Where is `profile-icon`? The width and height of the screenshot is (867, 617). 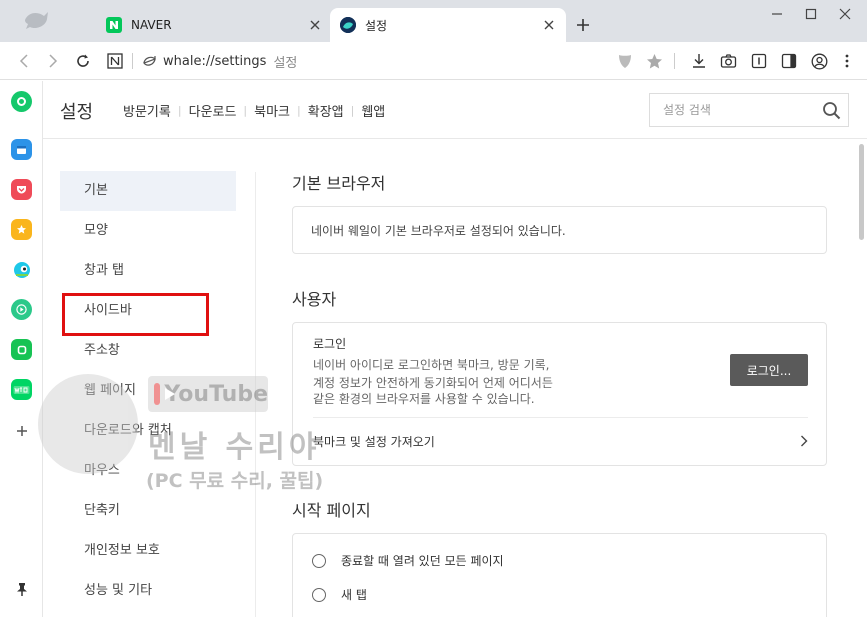 profile-icon is located at coordinates (819, 61).